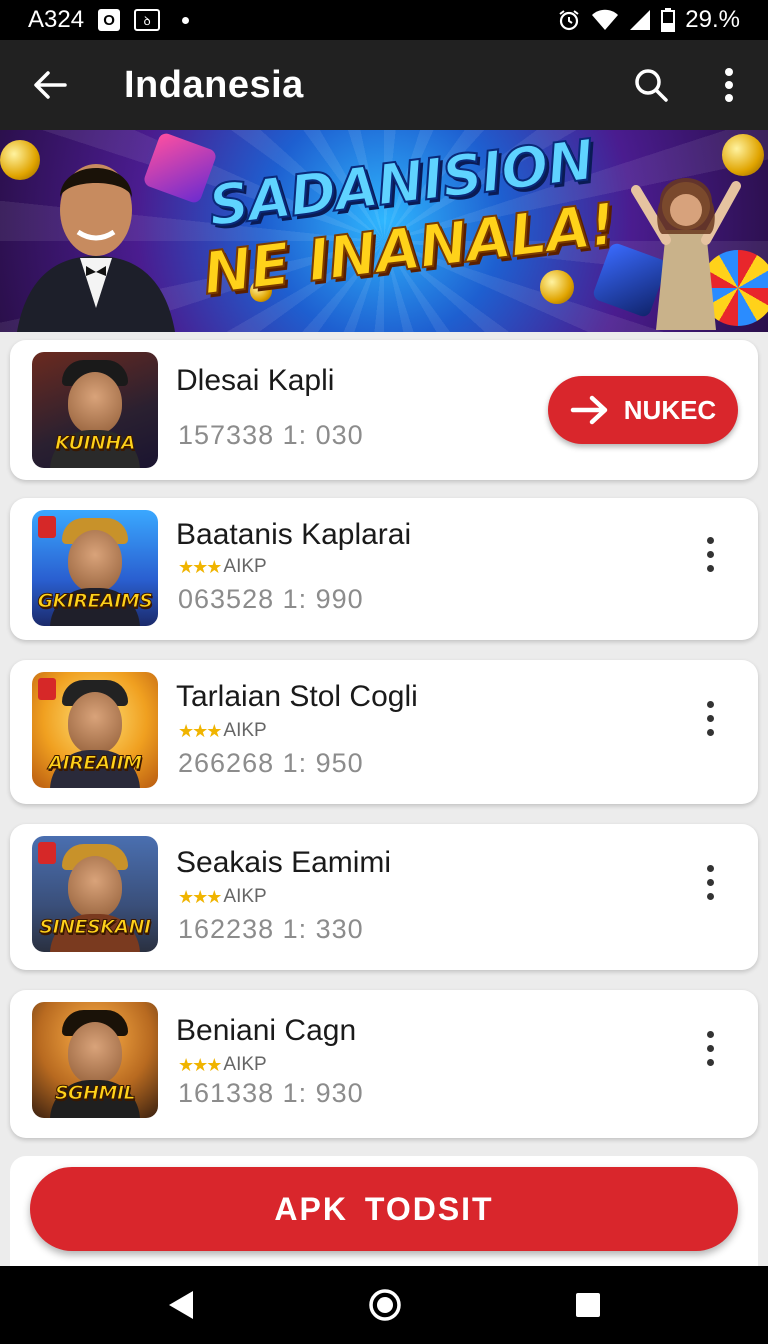  Describe the element at coordinates (294, 534) in the screenshot. I see `app-name: Baatanis Kaplarai` at that location.